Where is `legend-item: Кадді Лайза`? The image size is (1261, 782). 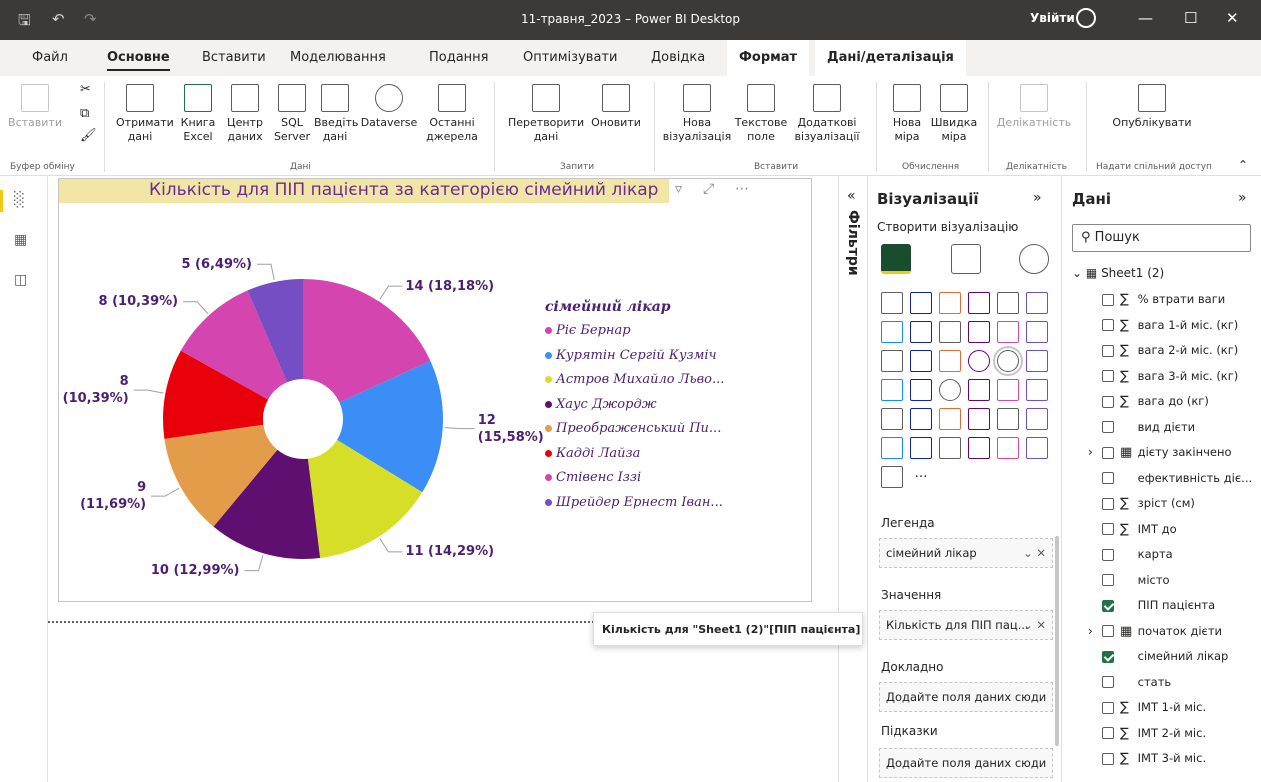 legend-item: Кадді Лайза is located at coordinates (592, 453).